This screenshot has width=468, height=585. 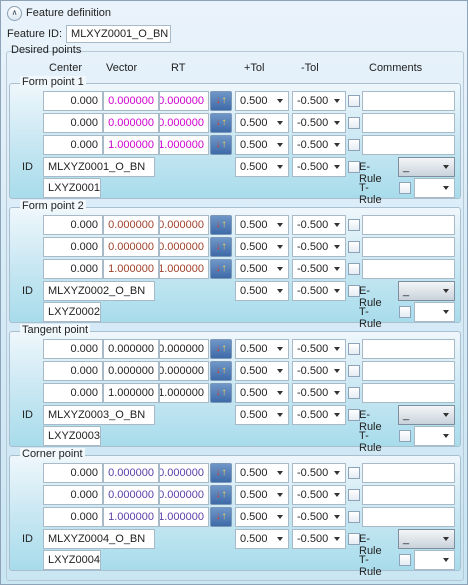 What do you see at coordinates (119, 34) in the screenshot?
I see `feature-id-field: MLXYZ0001_O_BN` at bounding box center [119, 34].